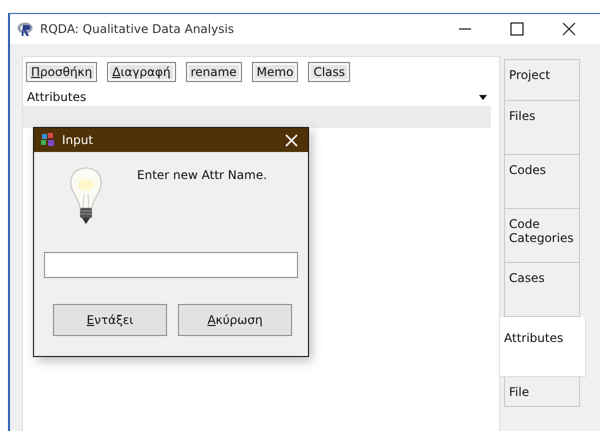 The image size is (600, 431). Describe the element at coordinates (542, 392) in the screenshot. I see `side-tab: File` at that location.